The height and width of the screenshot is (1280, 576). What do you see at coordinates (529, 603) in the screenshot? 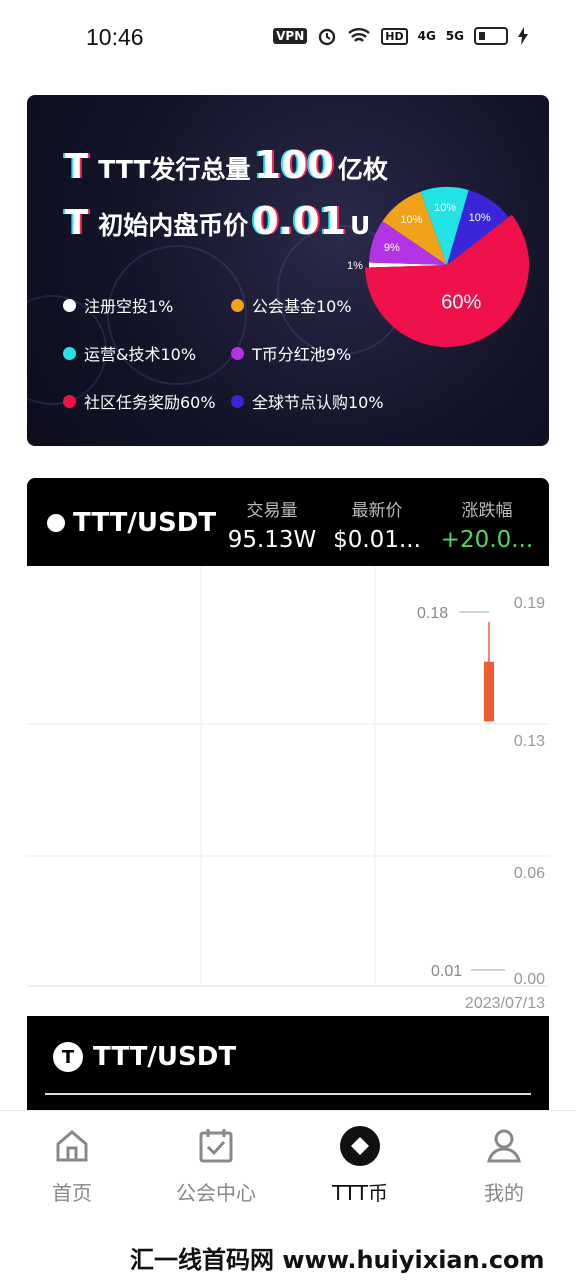
I see `y-tick-label: 0.19` at bounding box center [529, 603].